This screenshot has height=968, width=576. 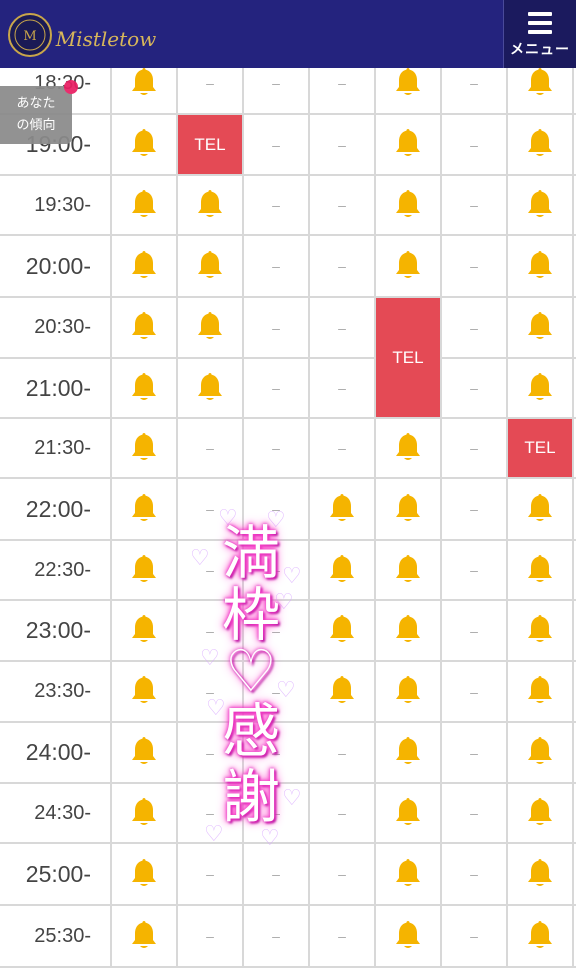 What do you see at coordinates (251, 671) in the screenshot?
I see `stamp-heart: ♡` at bounding box center [251, 671].